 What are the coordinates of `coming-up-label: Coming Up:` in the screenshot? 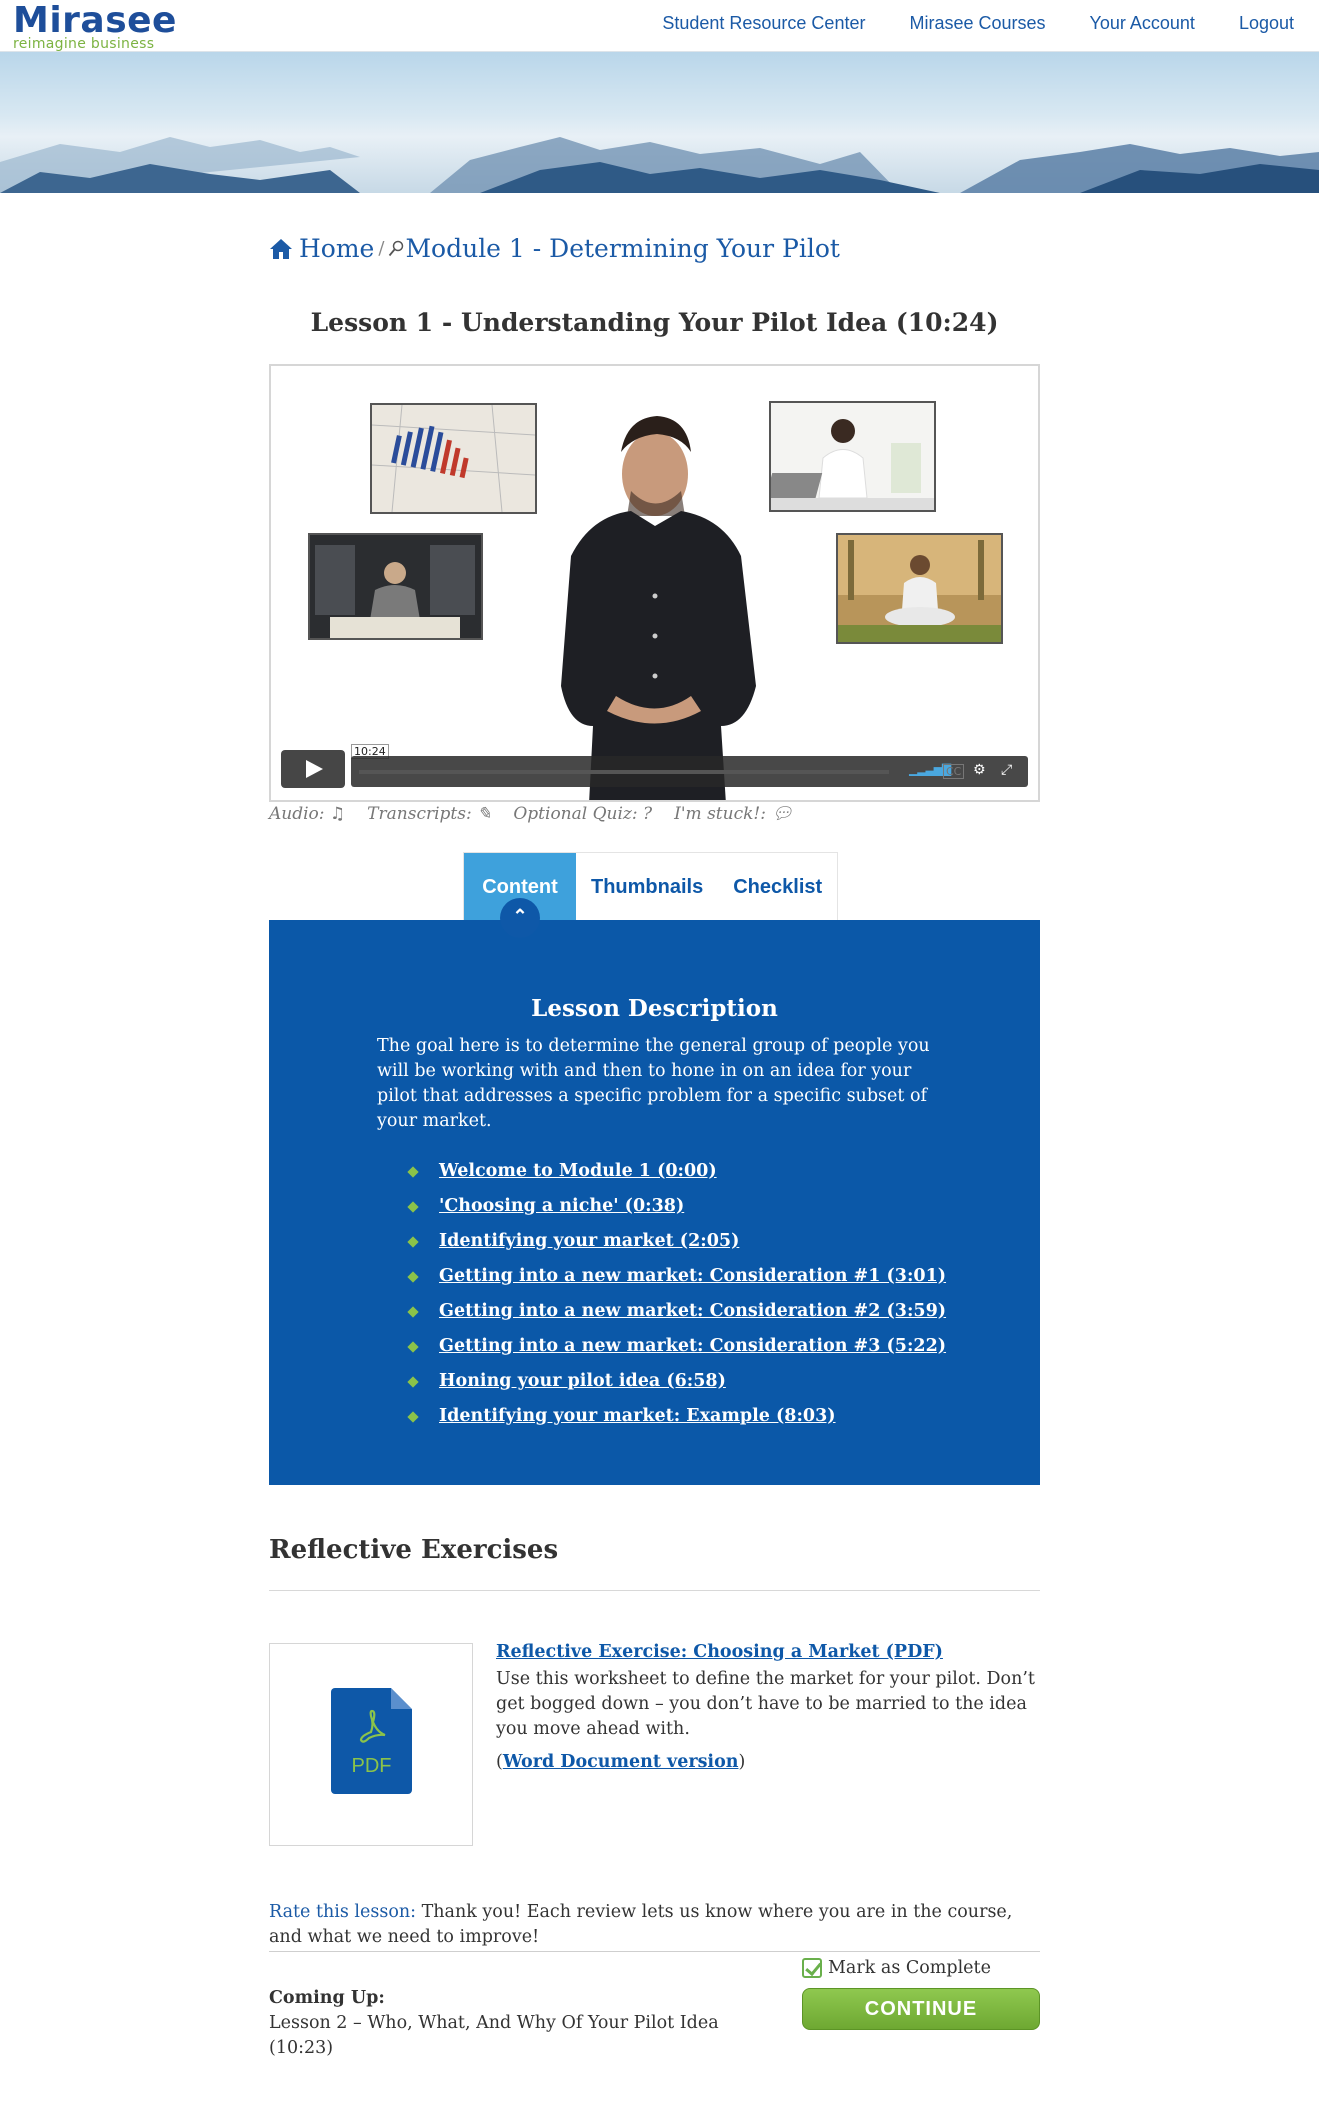 It's located at (327, 1998).